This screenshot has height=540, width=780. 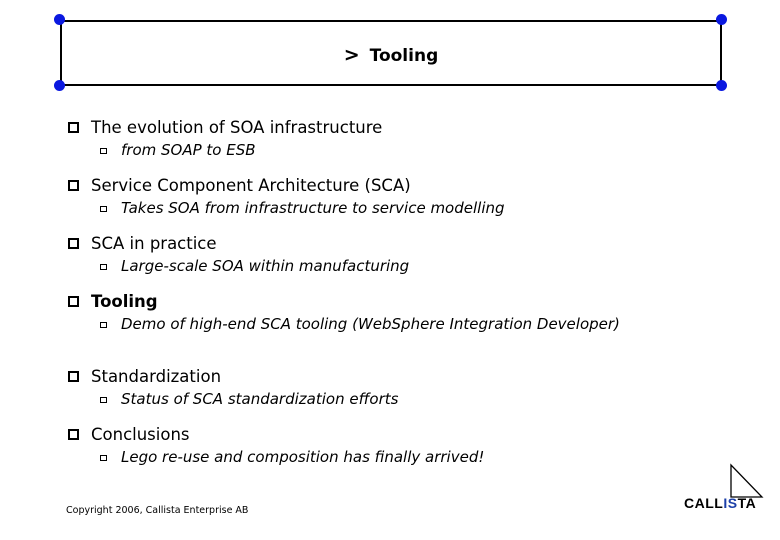 I want to click on callista-logo: CALLISTA, so click(x=725, y=488).